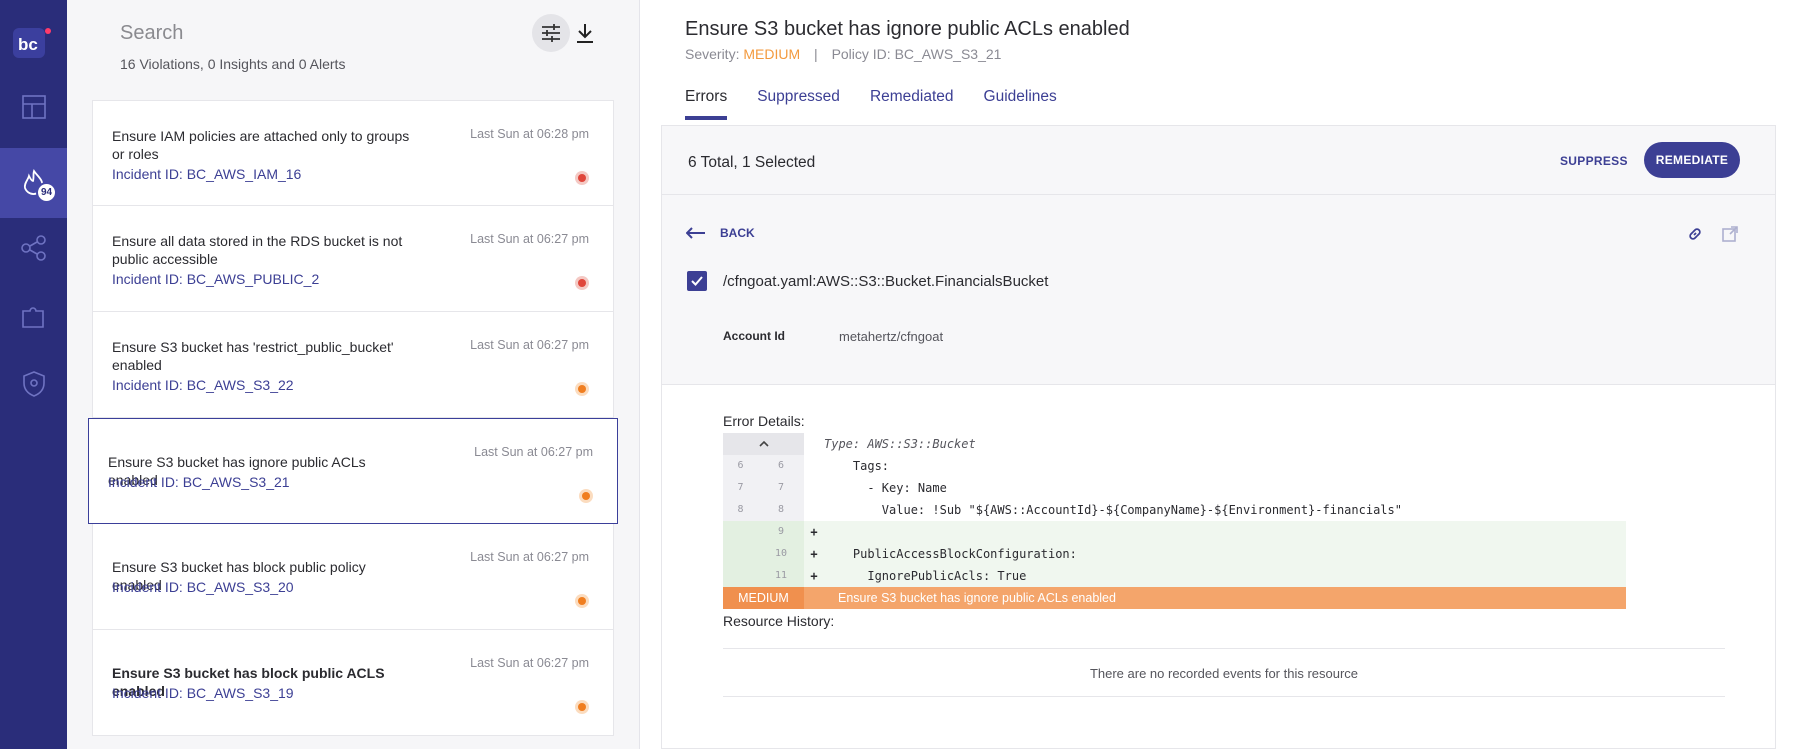  What do you see at coordinates (695, 233) in the screenshot?
I see `arrow-left-icon` at bounding box center [695, 233].